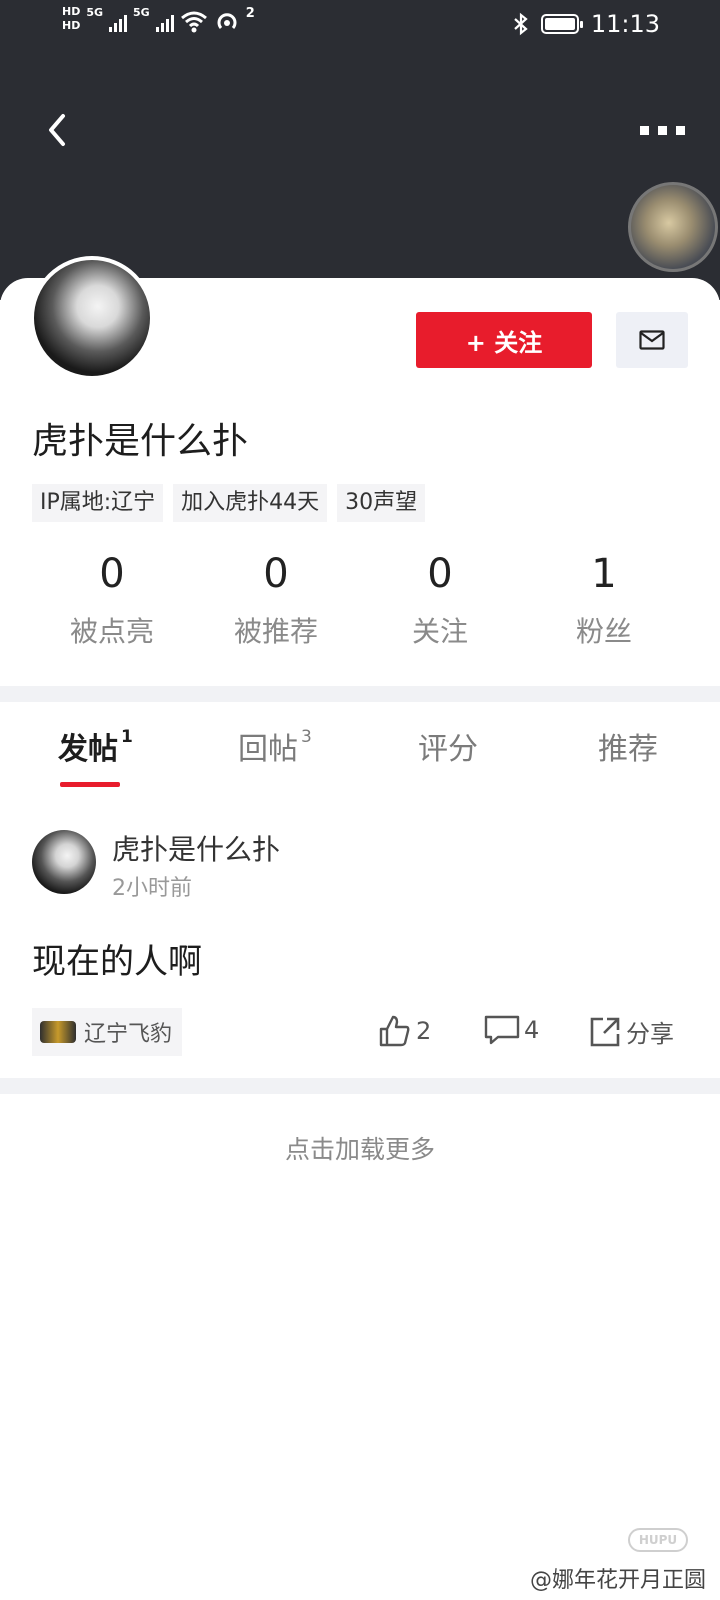  Describe the element at coordinates (448, 749) in the screenshot. I see `tab-ratings-label: 评分` at that location.